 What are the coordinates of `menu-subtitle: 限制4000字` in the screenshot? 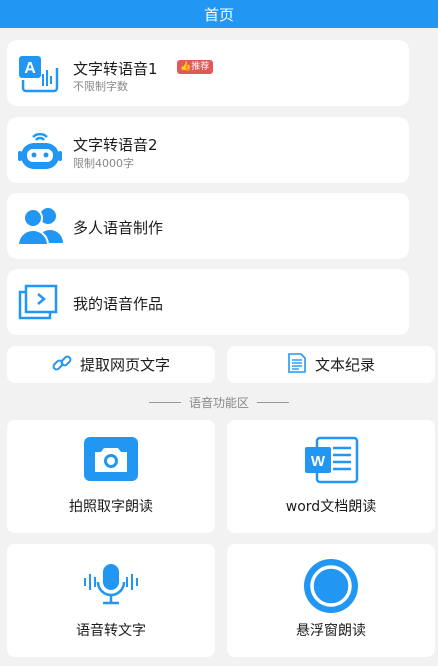 It's located at (103, 163).